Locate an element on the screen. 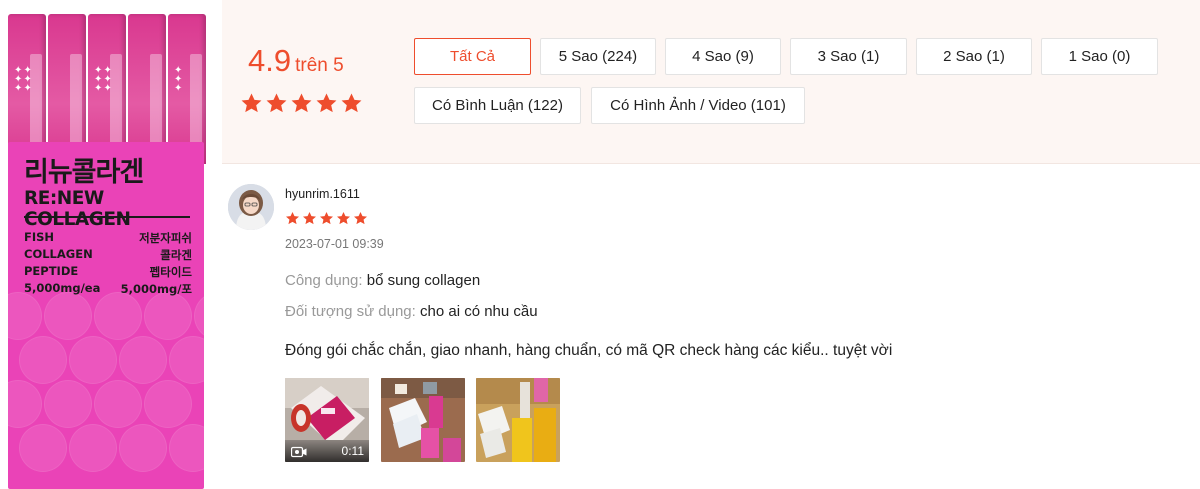  brand-korean: 리뉴콜라겐 is located at coordinates (84, 172).